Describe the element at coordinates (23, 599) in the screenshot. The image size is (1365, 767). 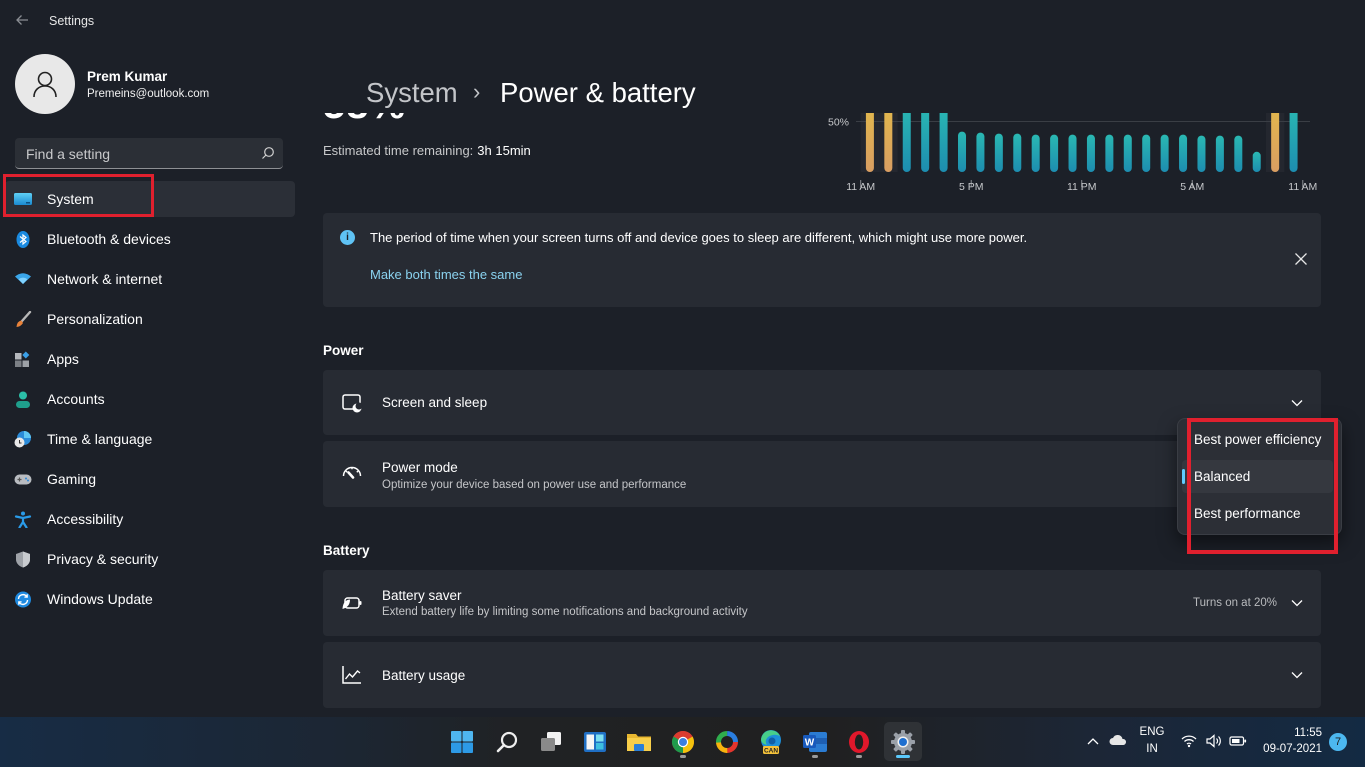
I see `update-icon` at that location.